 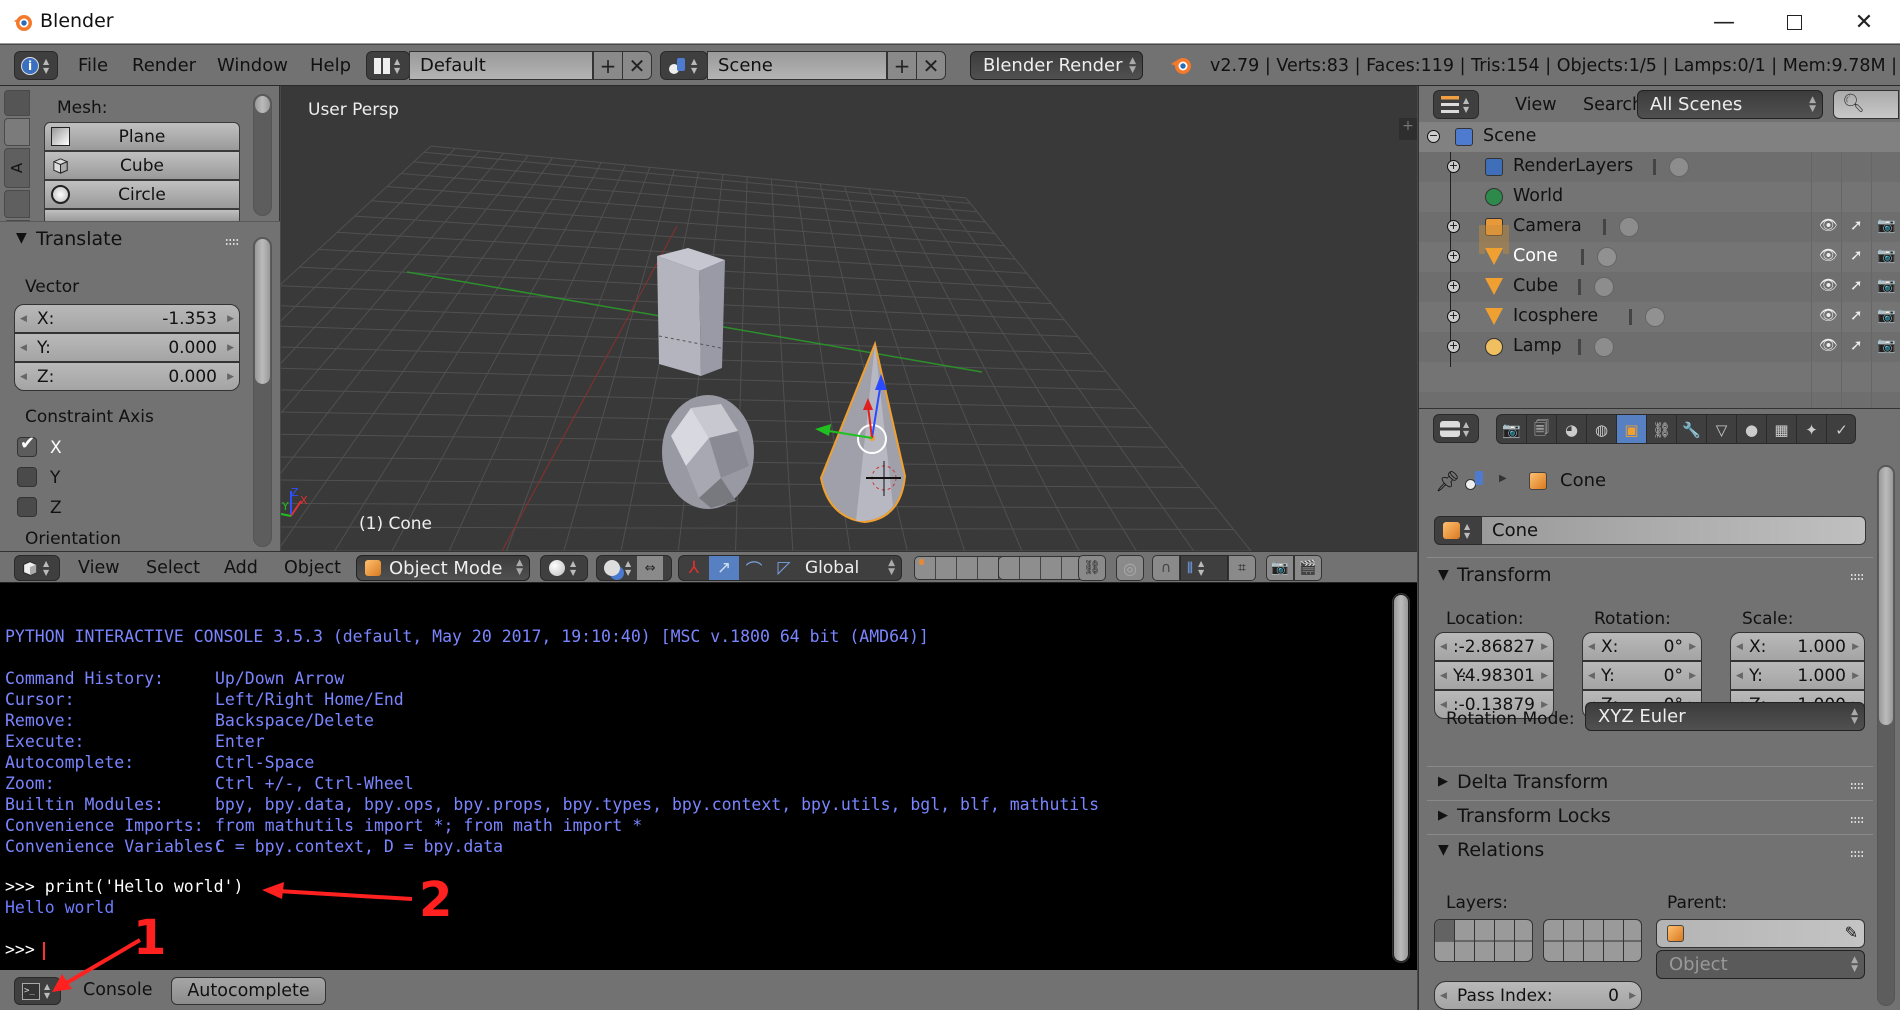 What do you see at coordinates (1056, 65) in the screenshot?
I see `render-engine-dropdown: Blender Render ▲ ▼` at bounding box center [1056, 65].